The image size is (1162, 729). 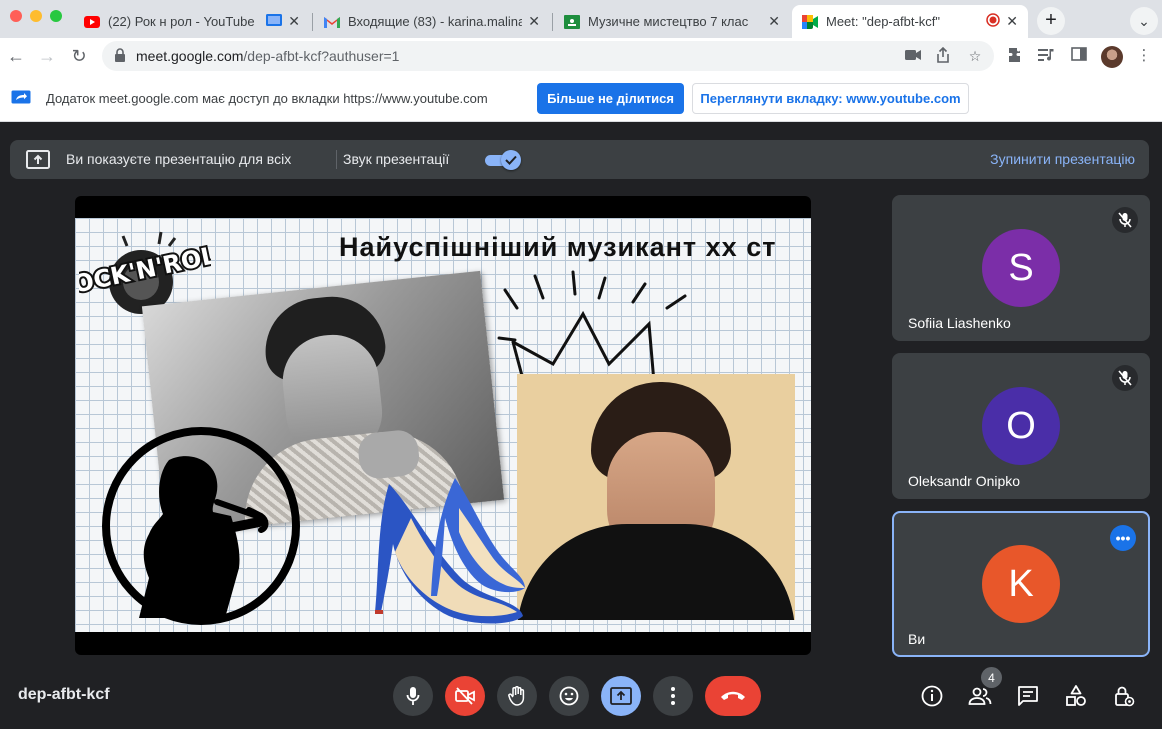 I want to click on self-participant-tile: ••• K Ви, so click(x=1021, y=584).